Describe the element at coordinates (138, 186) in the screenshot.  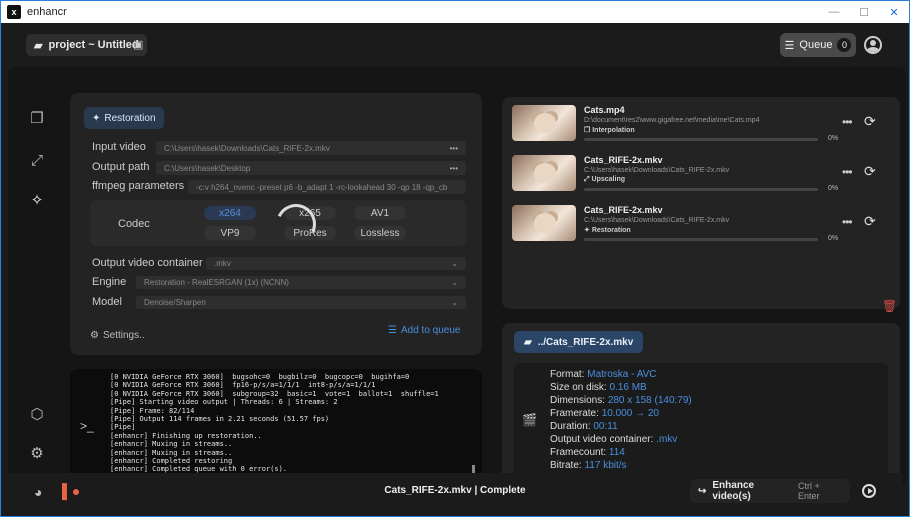
I see `ffmpeg-params-label: ffmpeg parameters` at that location.